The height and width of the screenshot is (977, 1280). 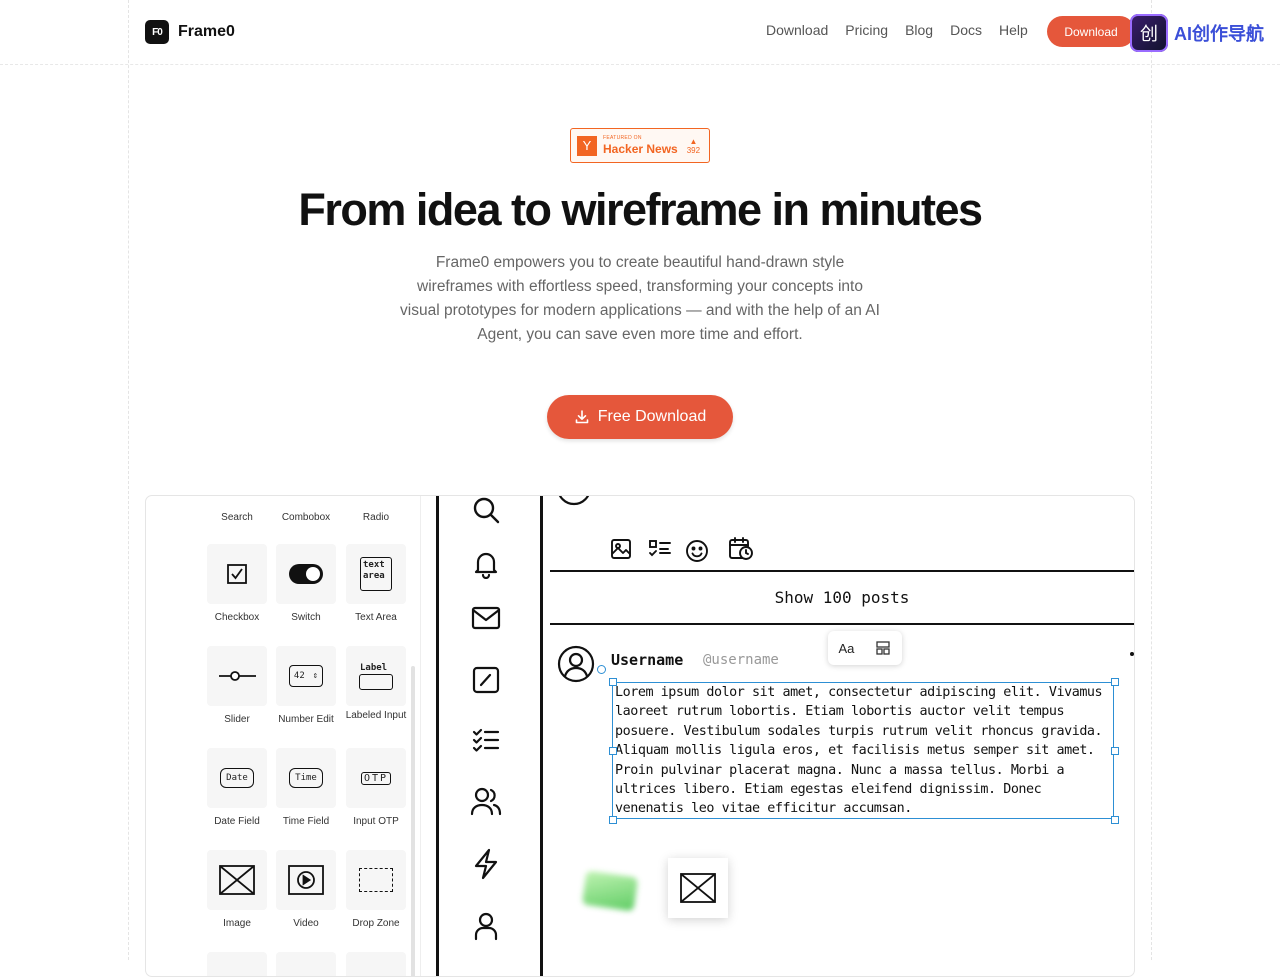 What do you see at coordinates (621, 549) in the screenshot?
I see `wf-image-icon` at bounding box center [621, 549].